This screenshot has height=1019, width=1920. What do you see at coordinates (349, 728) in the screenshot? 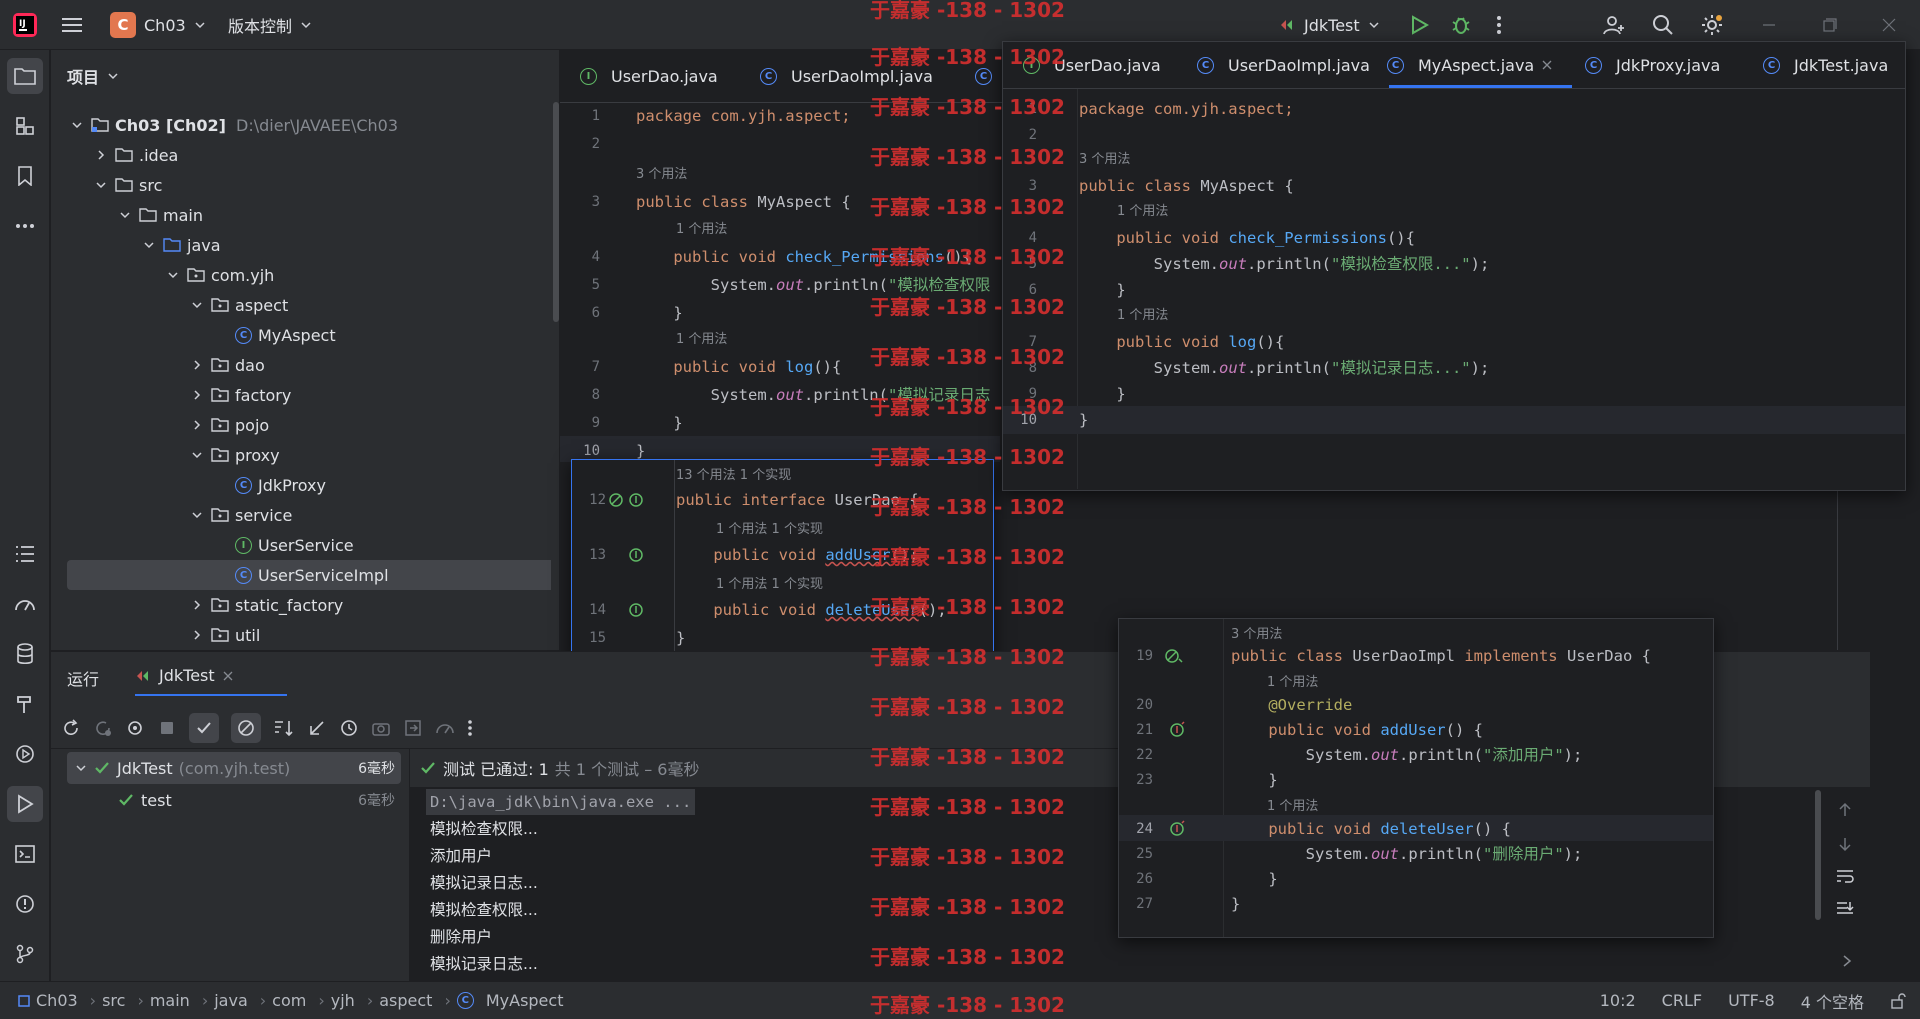
I see `history-icon` at bounding box center [349, 728].